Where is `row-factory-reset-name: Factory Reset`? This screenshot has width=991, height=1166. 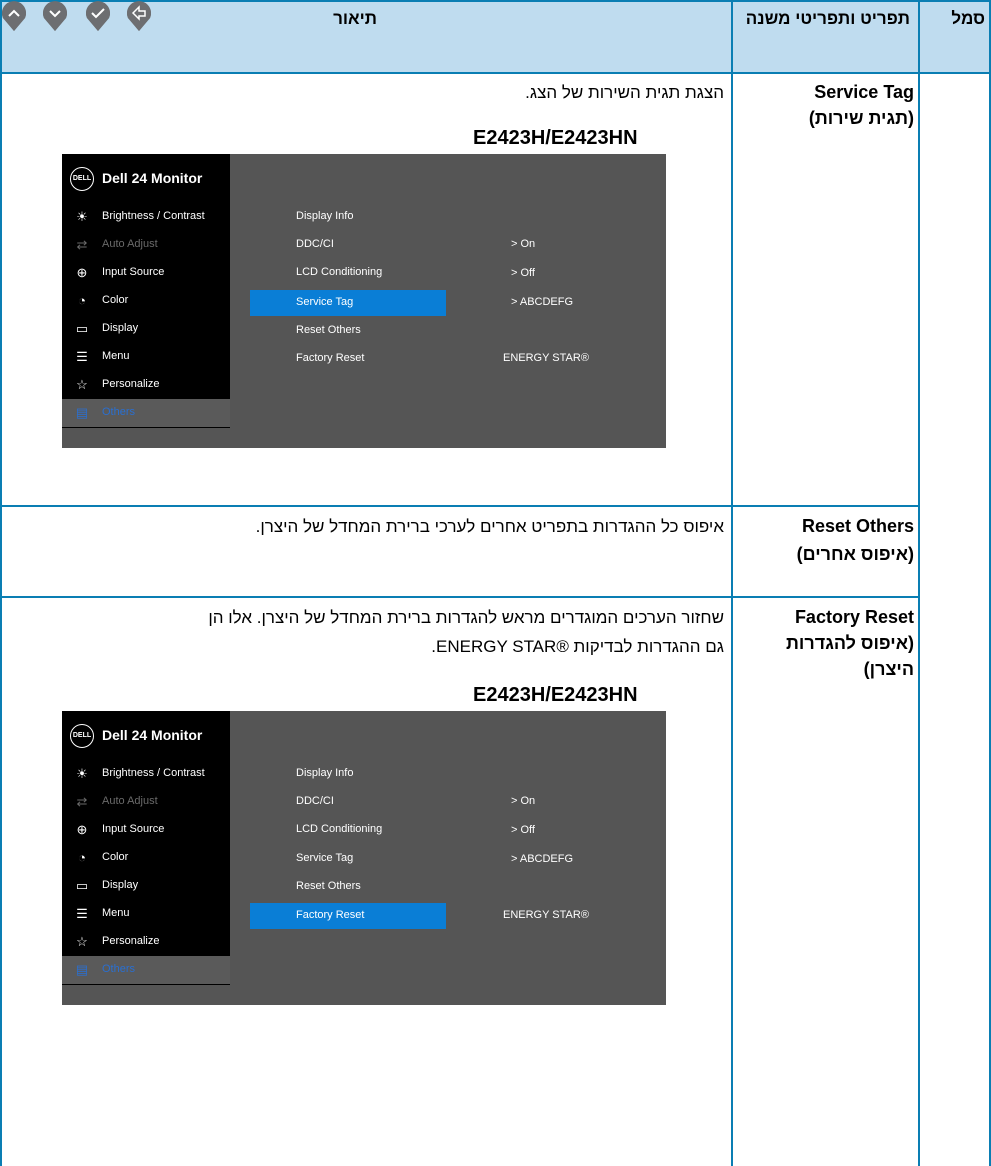 row-factory-reset-name: Factory Reset is located at coordinates (854, 617).